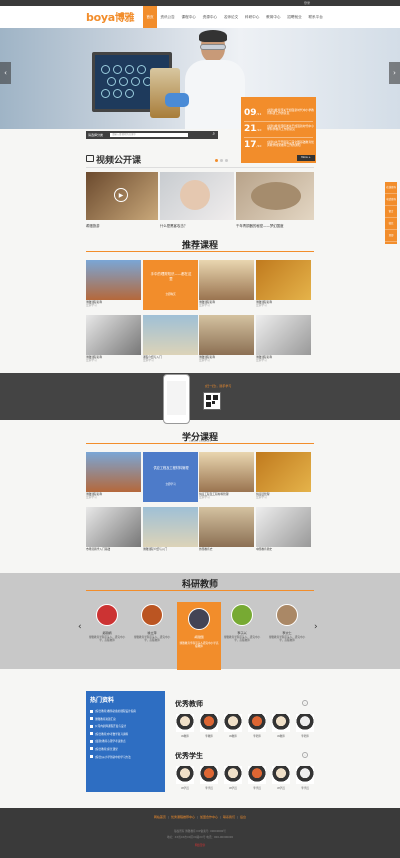 This screenshot has height=858, width=400. Describe the element at coordinates (177, 100) in the screenshot. I see `glove-image` at that location.